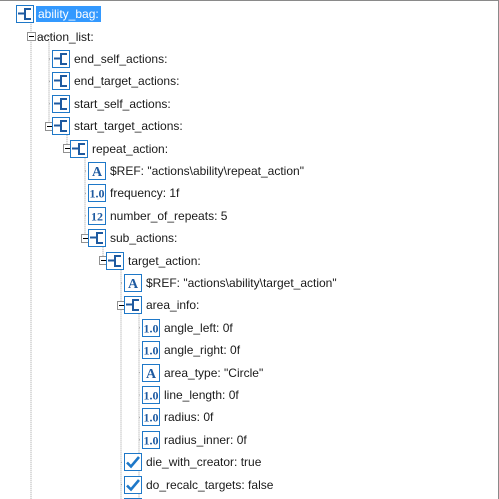 This screenshot has width=499, height=499. Describe the element at coordinates (207, 171) in the screenshot. I see `tree-node-label: $REF: "actions\ability\repeat_action"` at that location.